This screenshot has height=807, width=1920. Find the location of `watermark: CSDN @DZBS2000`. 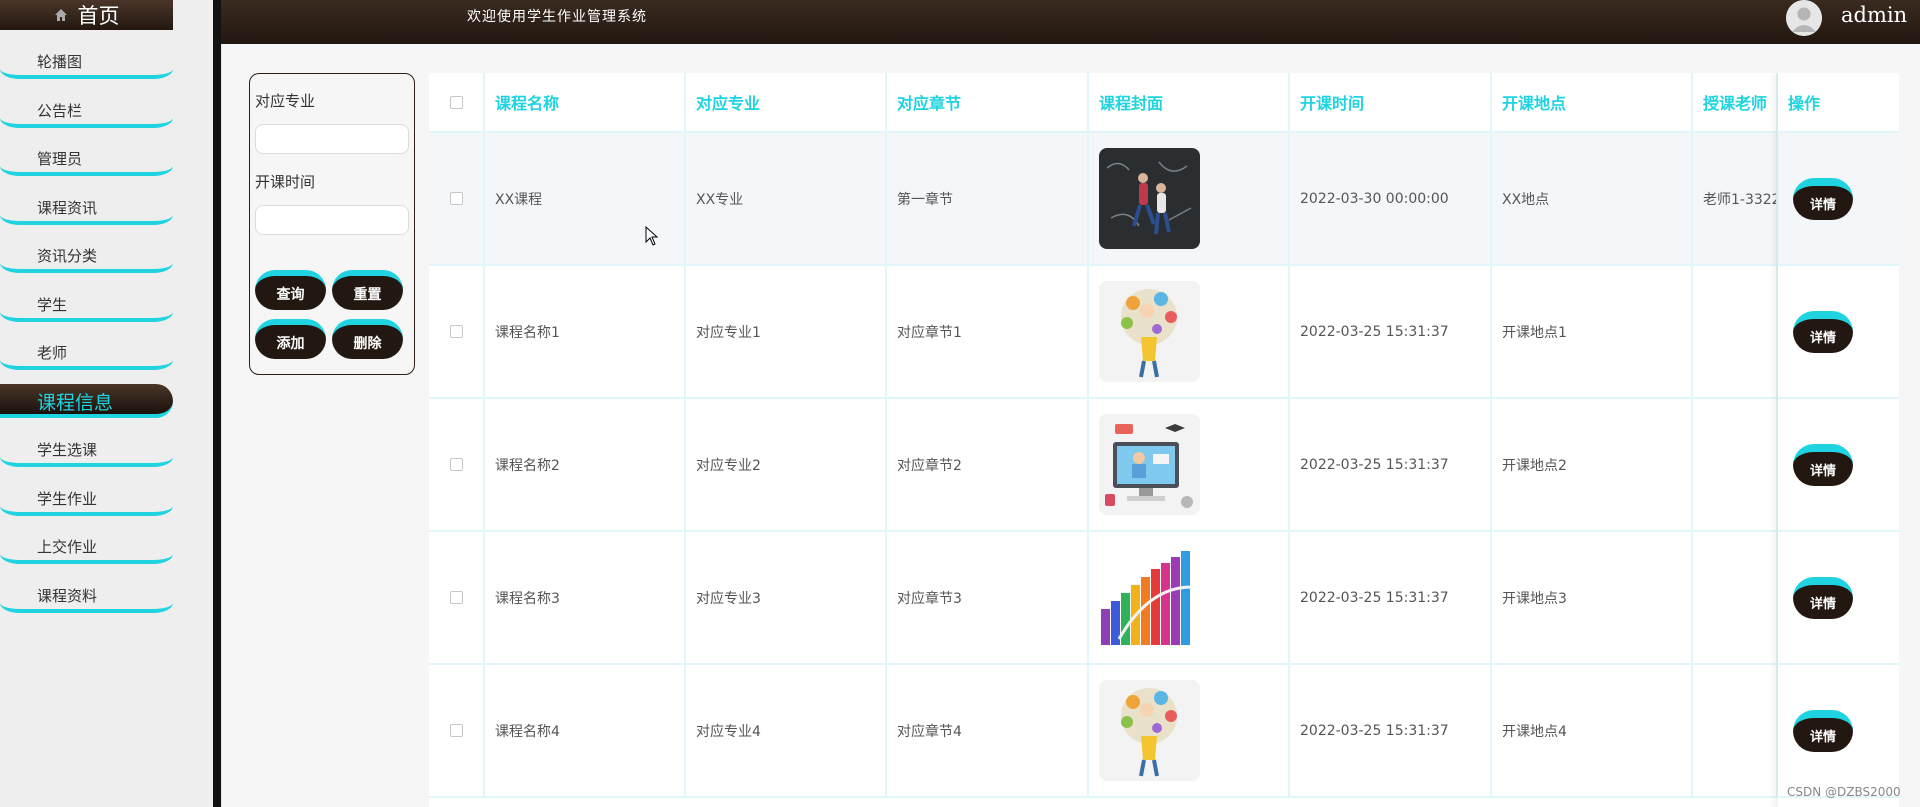

watermark: CSDN @DZBS2000 is located at coordinates (1844, 792).